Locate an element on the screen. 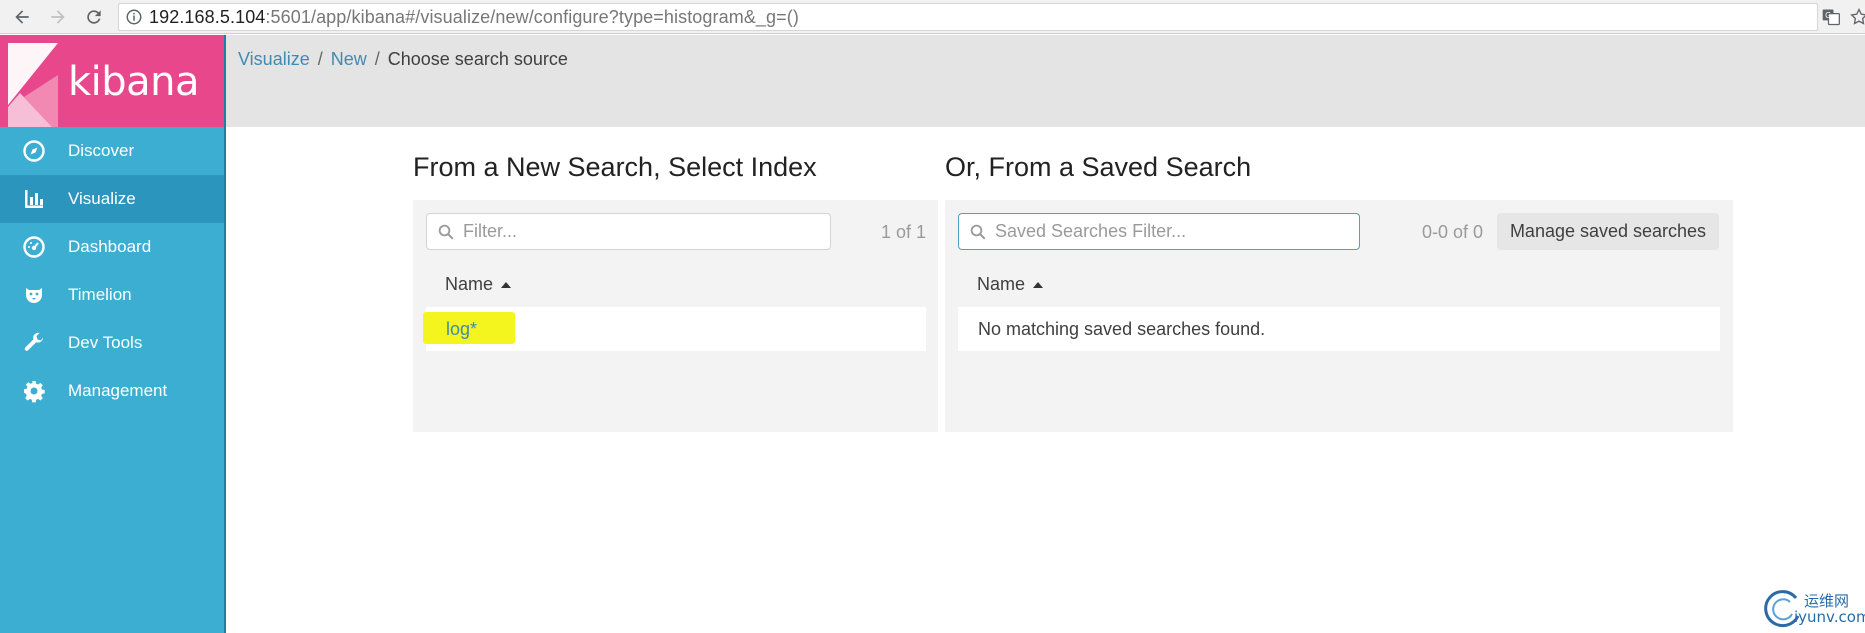 The image size is (1865, 633). info-icon is located at coordinates (134, 17).